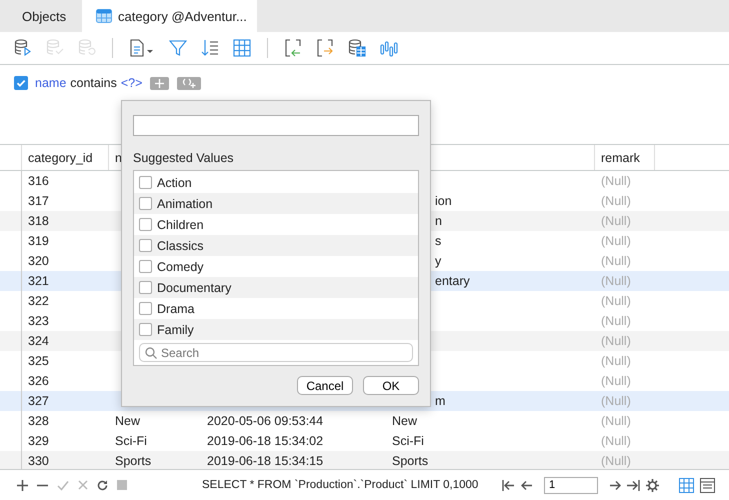  What do you see at coordinates (38, 321) in the screenshot?
I see `table-cell: 323` at bounding box center [38, 321].